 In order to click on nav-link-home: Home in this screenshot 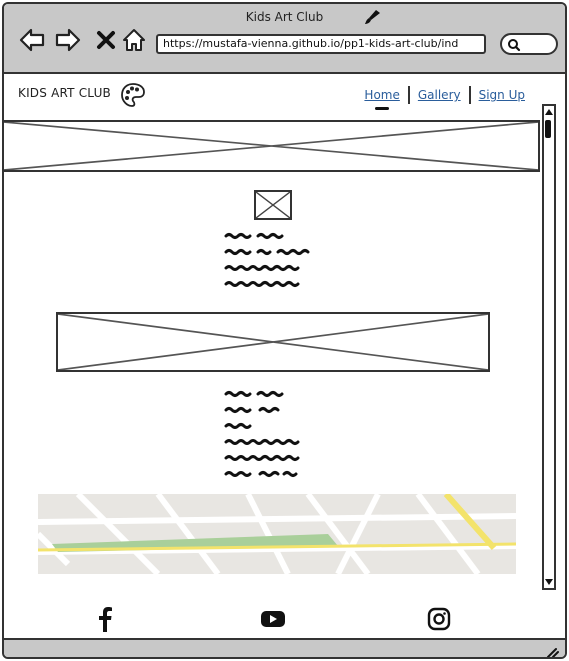, I will do `click(382, 99)`.